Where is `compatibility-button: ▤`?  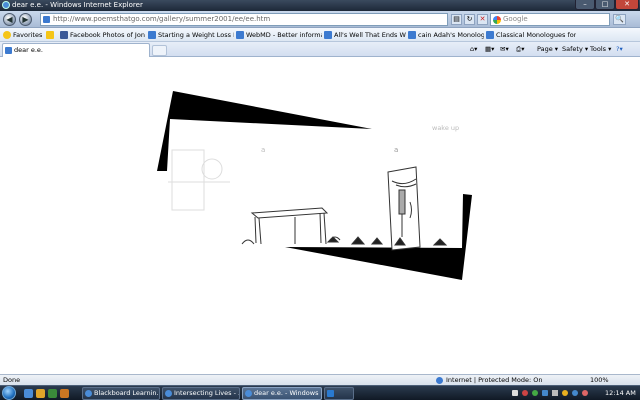 compatibility-button: ▤ is located at coordinates (456, 19).